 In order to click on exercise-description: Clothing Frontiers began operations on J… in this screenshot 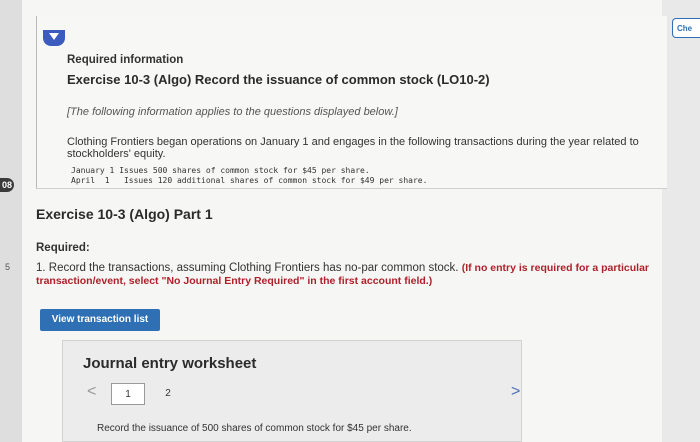, I will do `click(353, 148)`.